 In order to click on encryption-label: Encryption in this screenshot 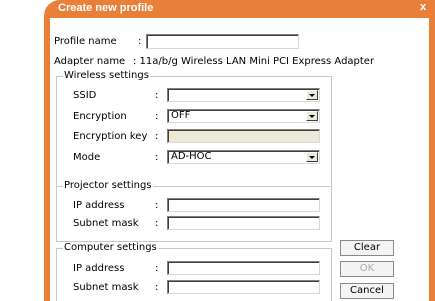, I will do `click(100, 116)`.